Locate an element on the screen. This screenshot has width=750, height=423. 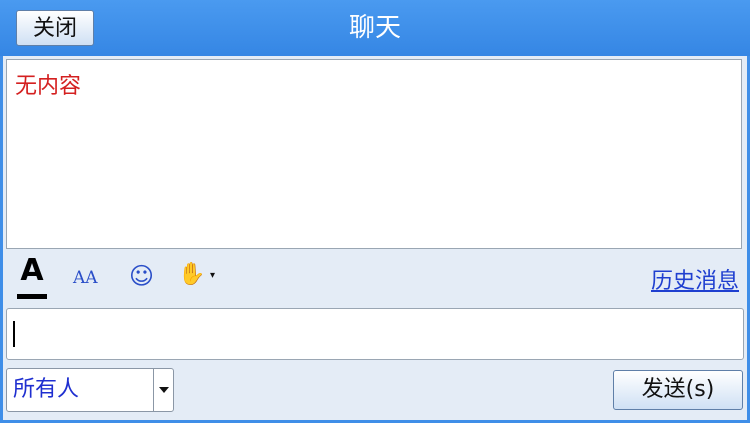
gesture-icon: ✋ is located at coordinates (191, 274).